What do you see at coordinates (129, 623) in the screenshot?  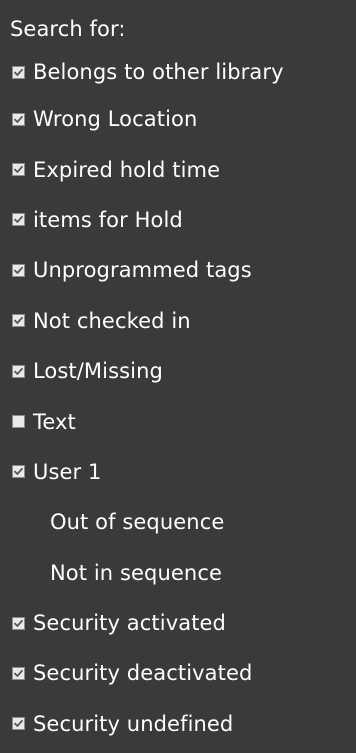 I see `search-option-label: Security activated` at bounding box center [129, 623].